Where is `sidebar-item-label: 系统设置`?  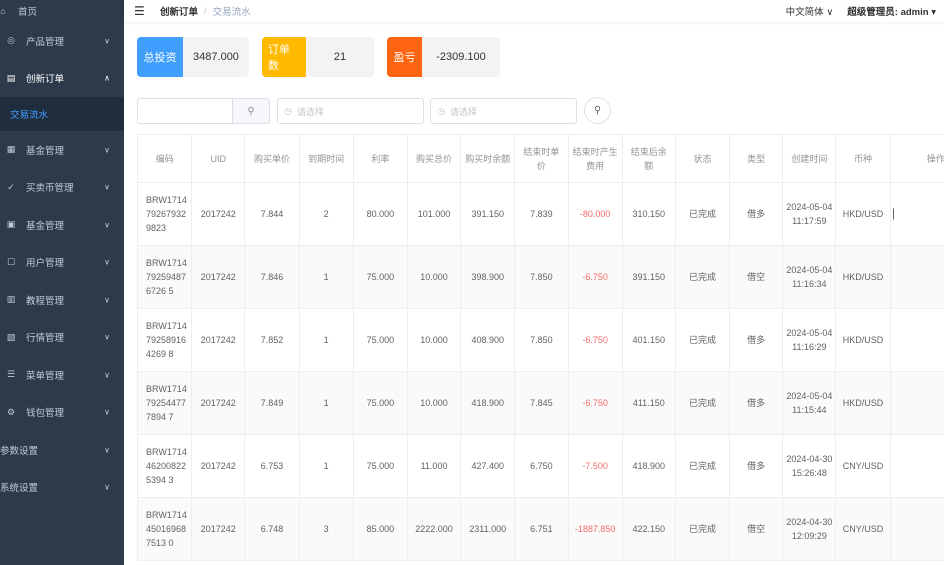 sidebar-item-label: 系统设置 is located at coordinates (19, 489).